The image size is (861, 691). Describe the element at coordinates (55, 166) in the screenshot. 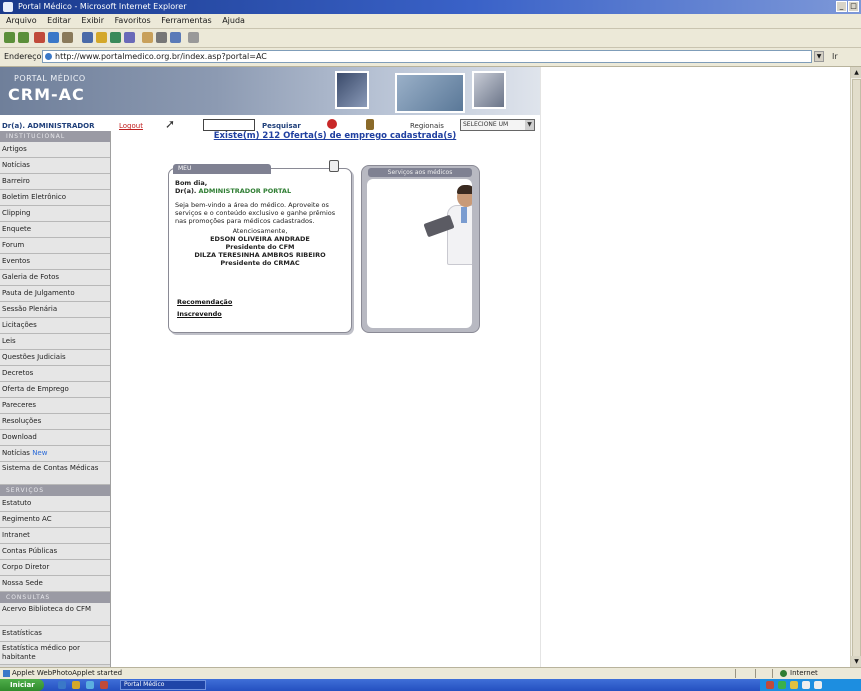

I see `sidebar-item: Notícias` at that location.